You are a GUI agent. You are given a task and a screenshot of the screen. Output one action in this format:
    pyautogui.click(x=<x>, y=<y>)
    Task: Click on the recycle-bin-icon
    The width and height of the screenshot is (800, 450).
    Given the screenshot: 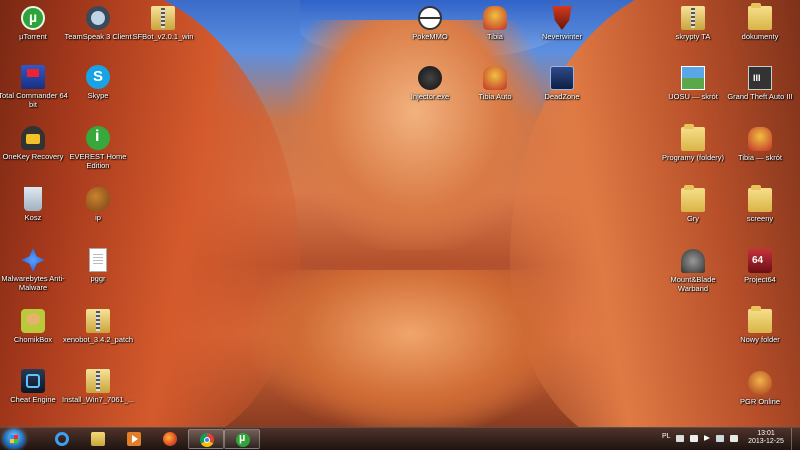 What is the action you would take?
    pyautogui.click(x=33, y=199)
    